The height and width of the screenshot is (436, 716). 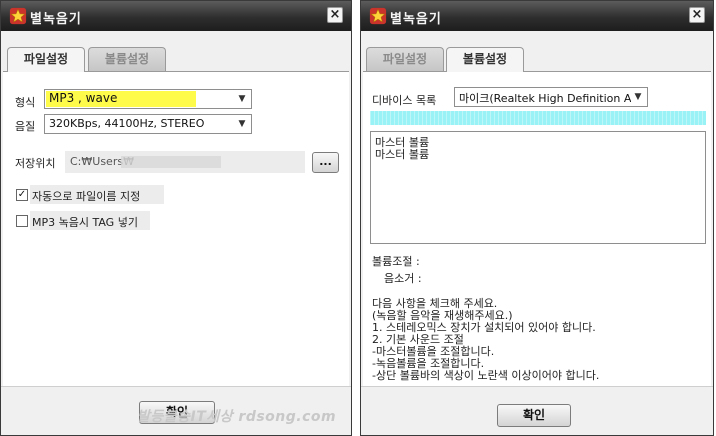 What do you see at coordinates (486, 375) in the screenshot?
I see `instruction-line: -상단 볼륨바의 색상이 노란색 이상이어야 합니다.` at bounding box center [486, 375].